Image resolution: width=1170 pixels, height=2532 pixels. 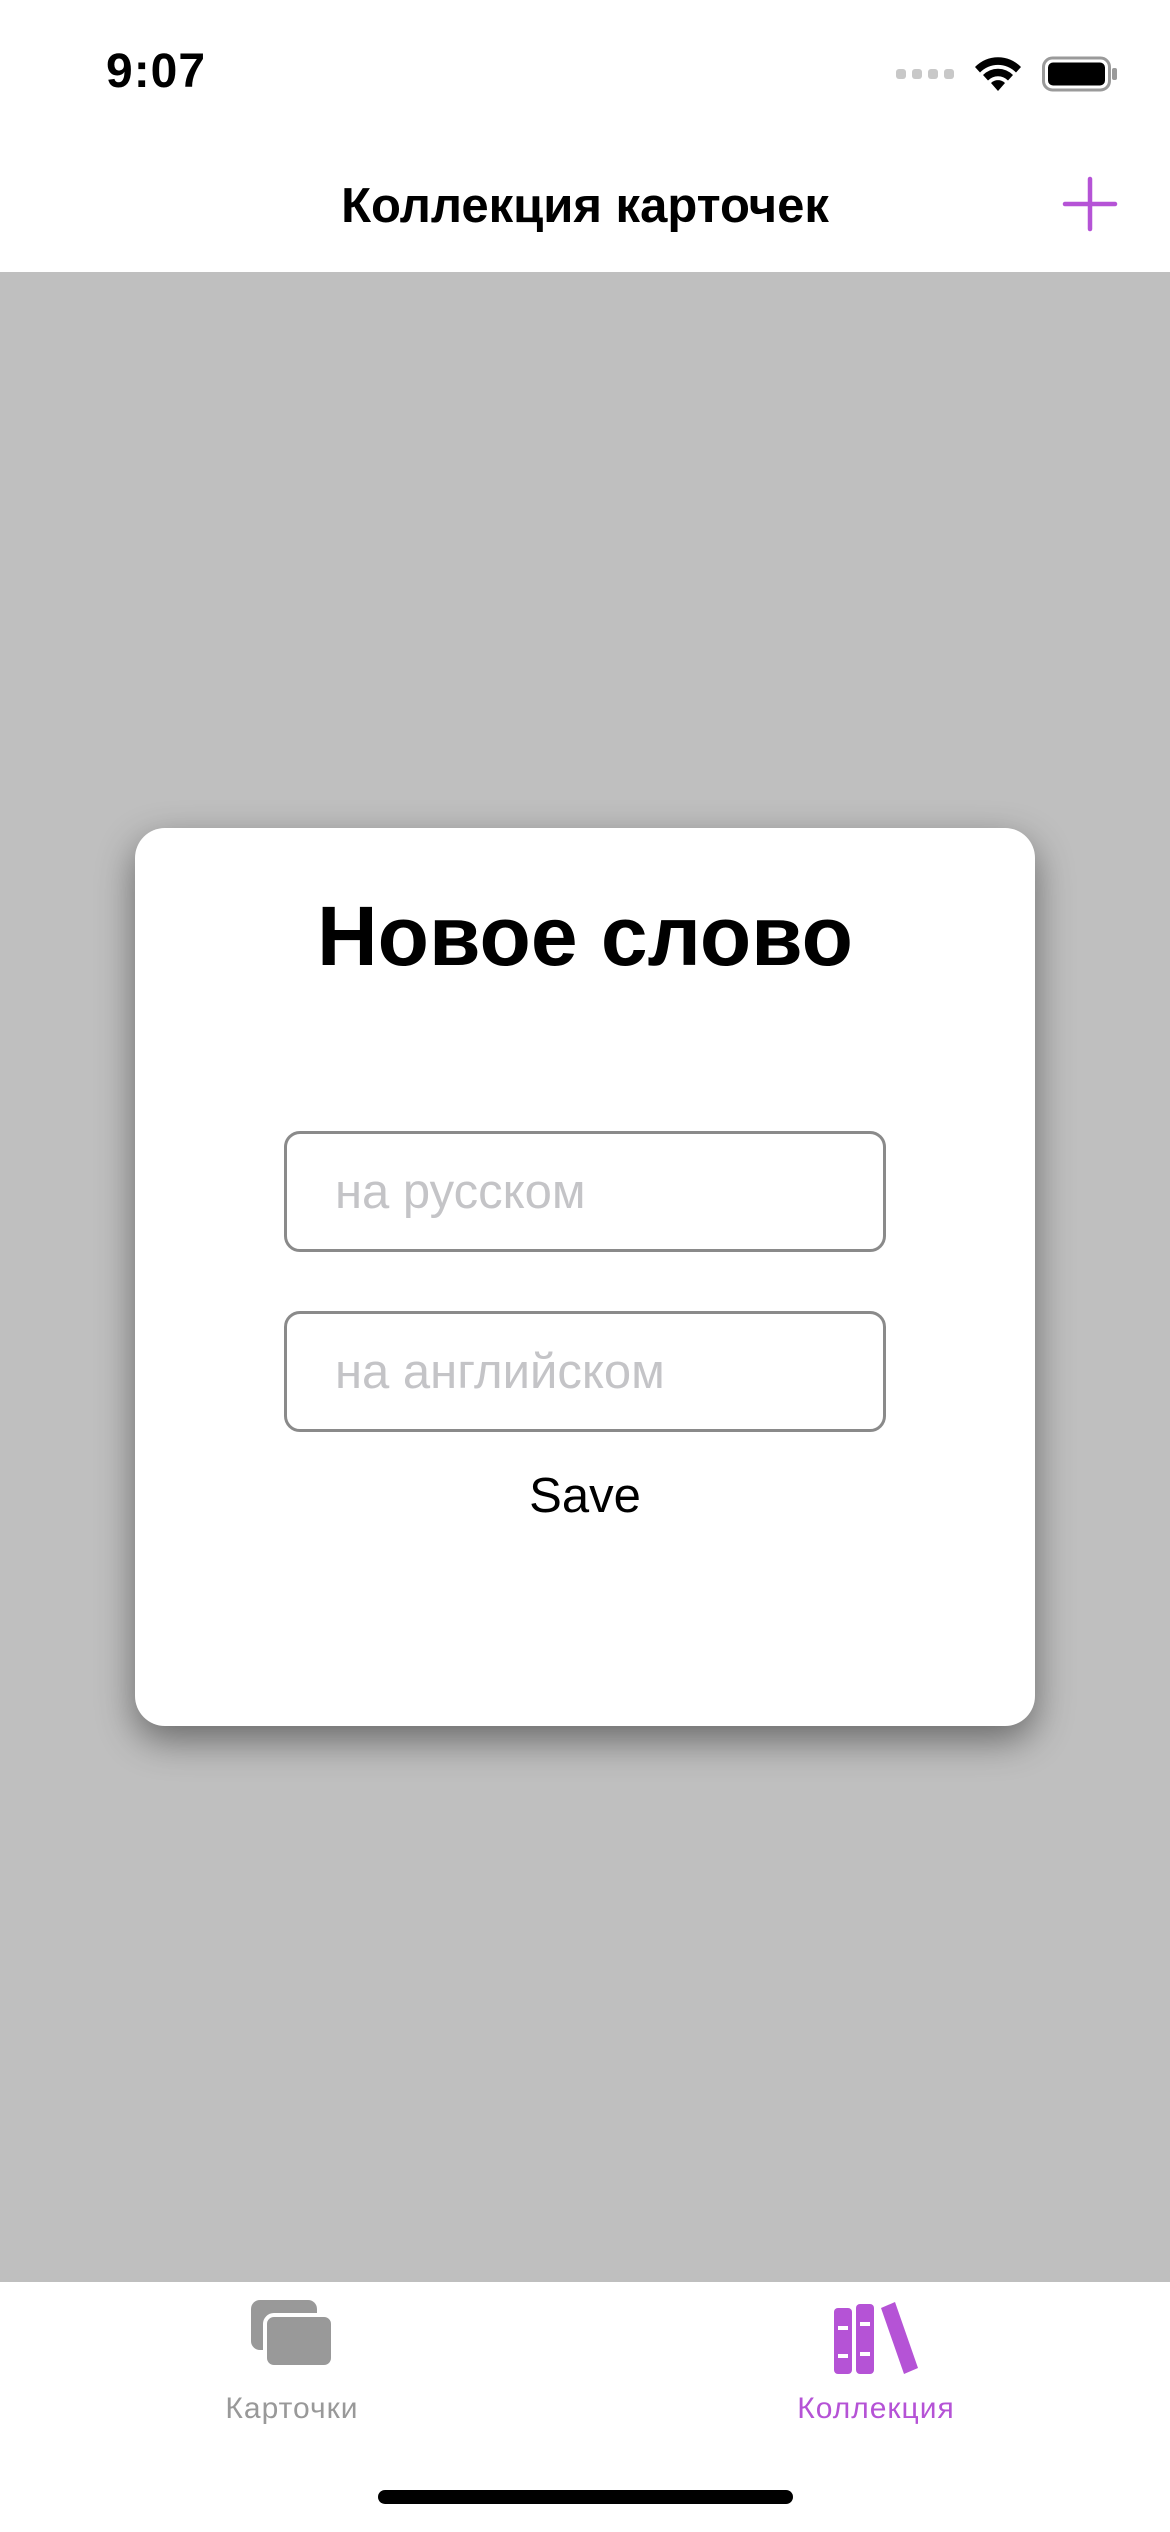 I want to click on nav-title: Коллекция карточек, so click(x=585, y=206).